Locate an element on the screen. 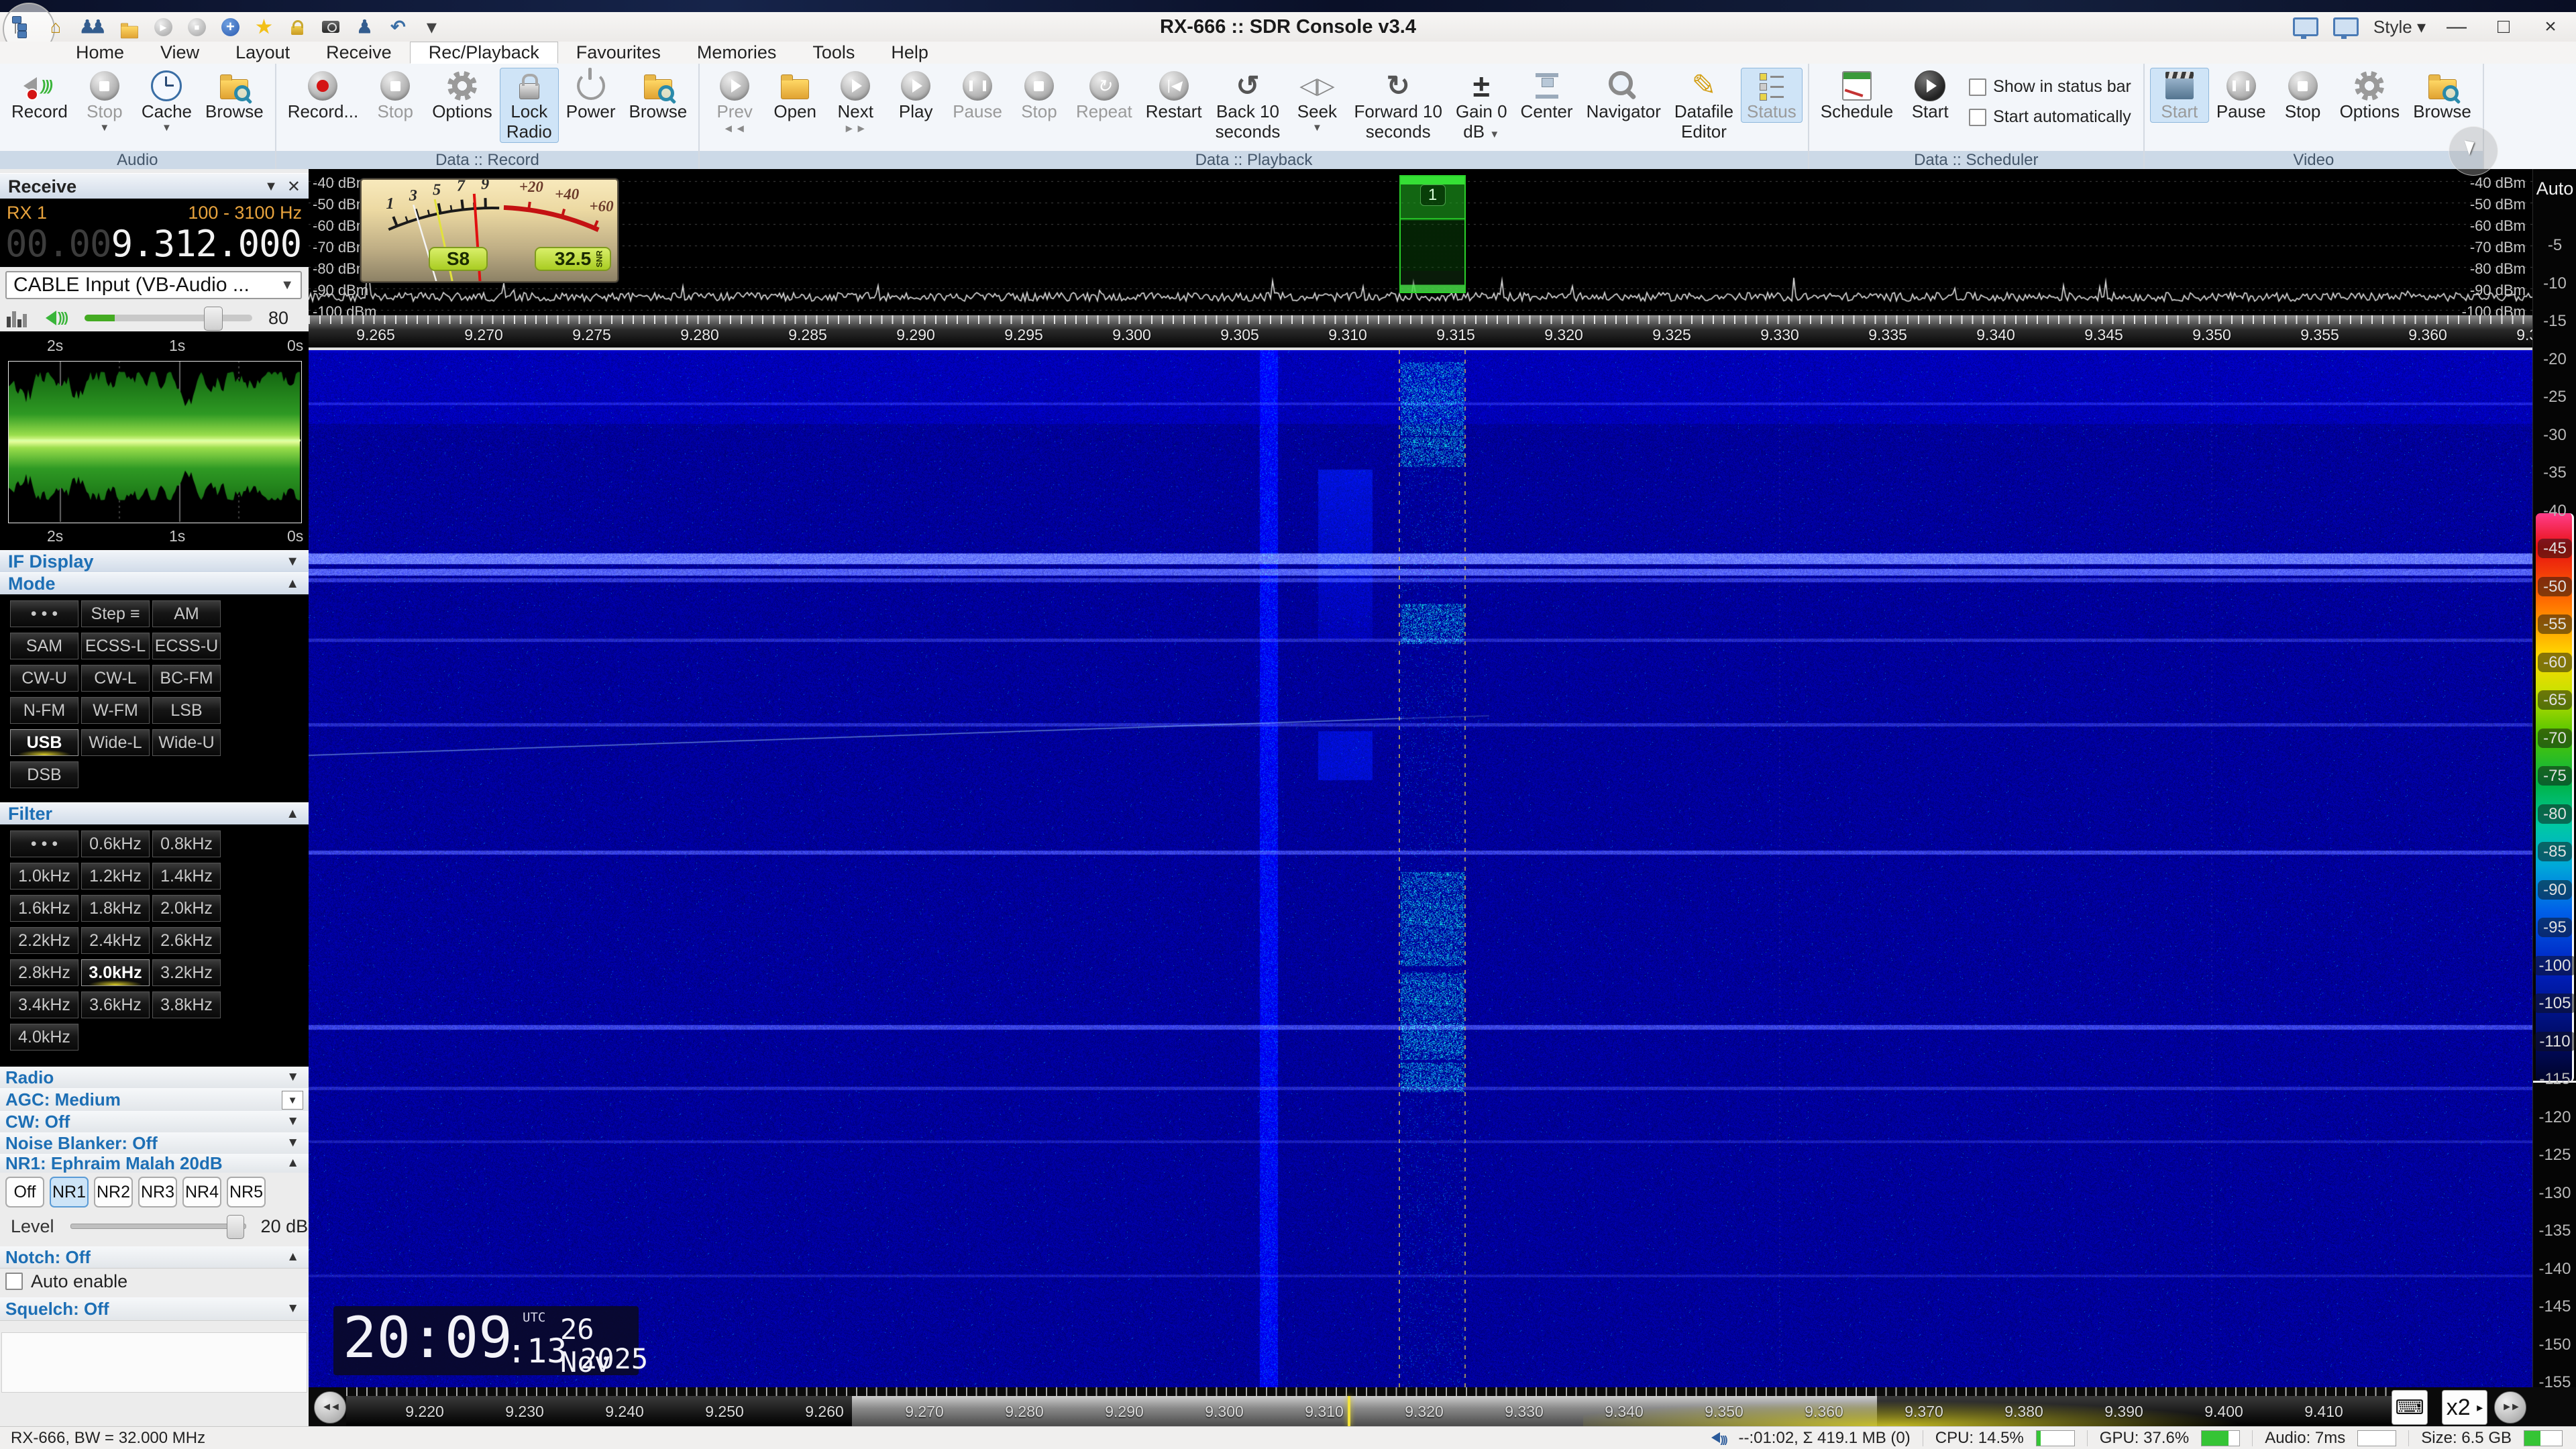  camera-icon is located at coordinates (331, 27).